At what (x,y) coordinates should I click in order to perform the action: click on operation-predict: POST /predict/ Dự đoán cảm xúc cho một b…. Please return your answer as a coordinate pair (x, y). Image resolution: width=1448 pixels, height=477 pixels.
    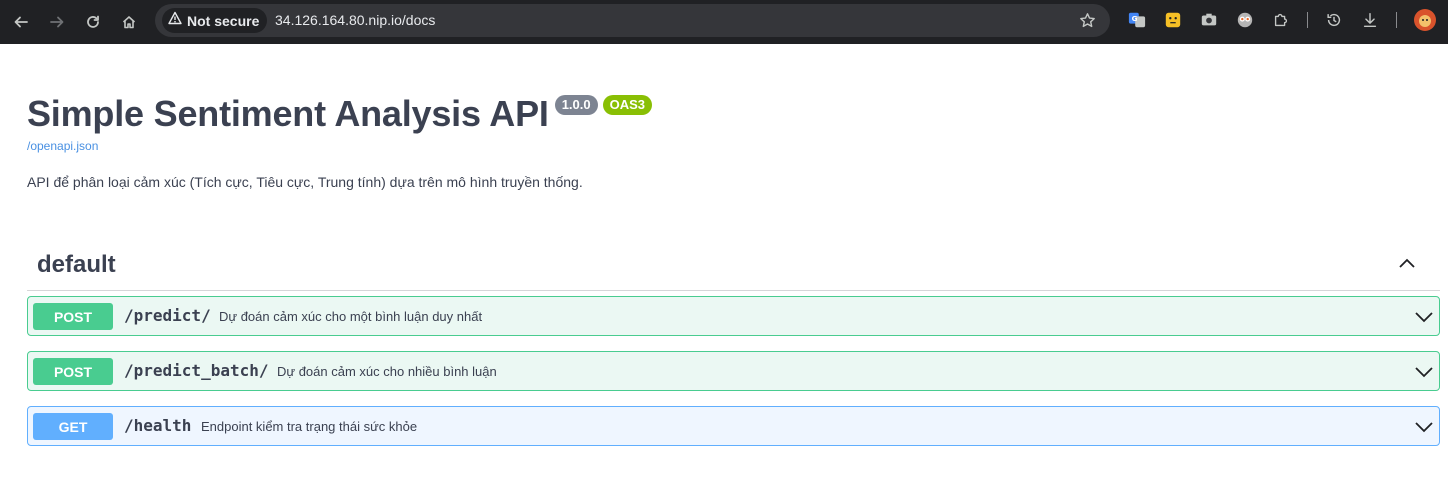
    Looking at the image, I should click on (733, 316).